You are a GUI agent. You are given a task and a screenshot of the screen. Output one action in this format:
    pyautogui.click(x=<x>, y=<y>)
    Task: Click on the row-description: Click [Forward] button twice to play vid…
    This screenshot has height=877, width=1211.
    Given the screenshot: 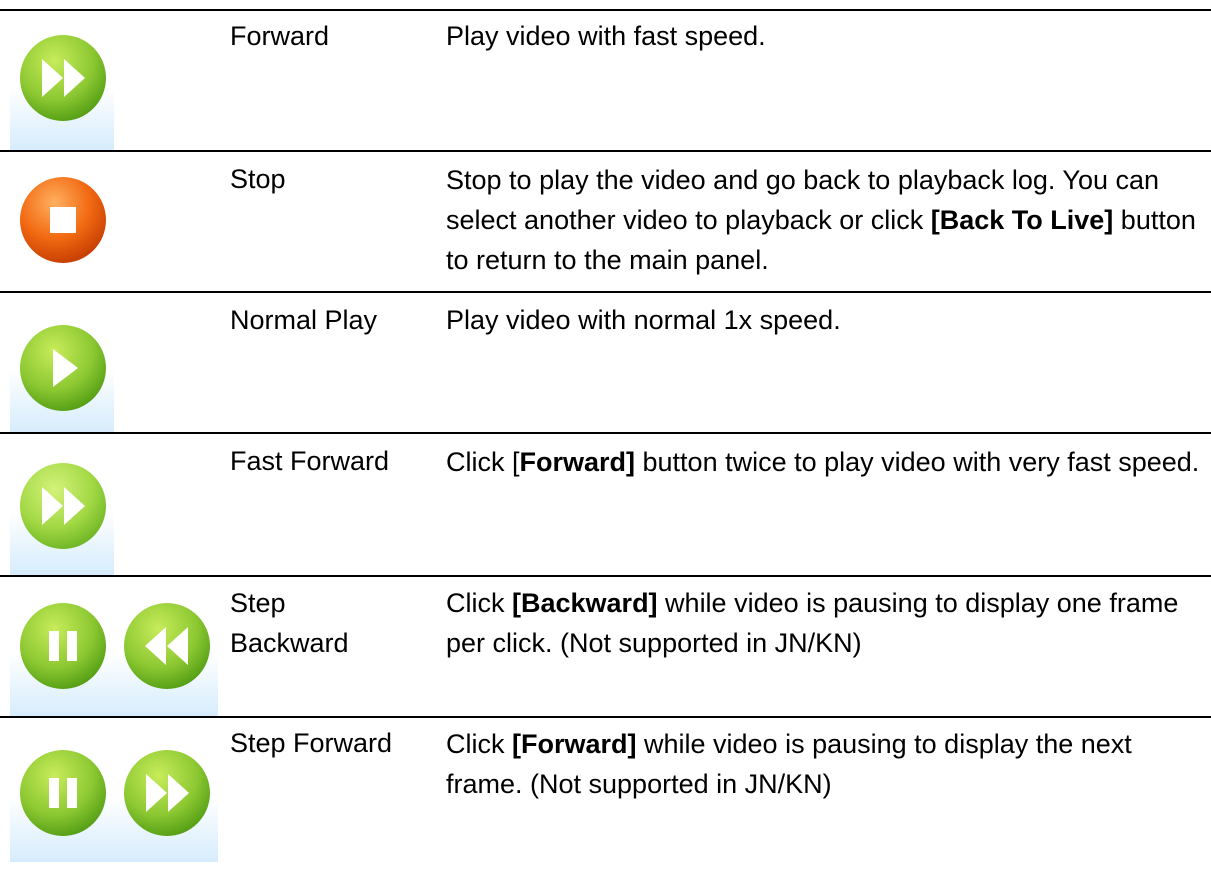 What is the action you would take?
    pyautogui.click(x=823, y=462)
    